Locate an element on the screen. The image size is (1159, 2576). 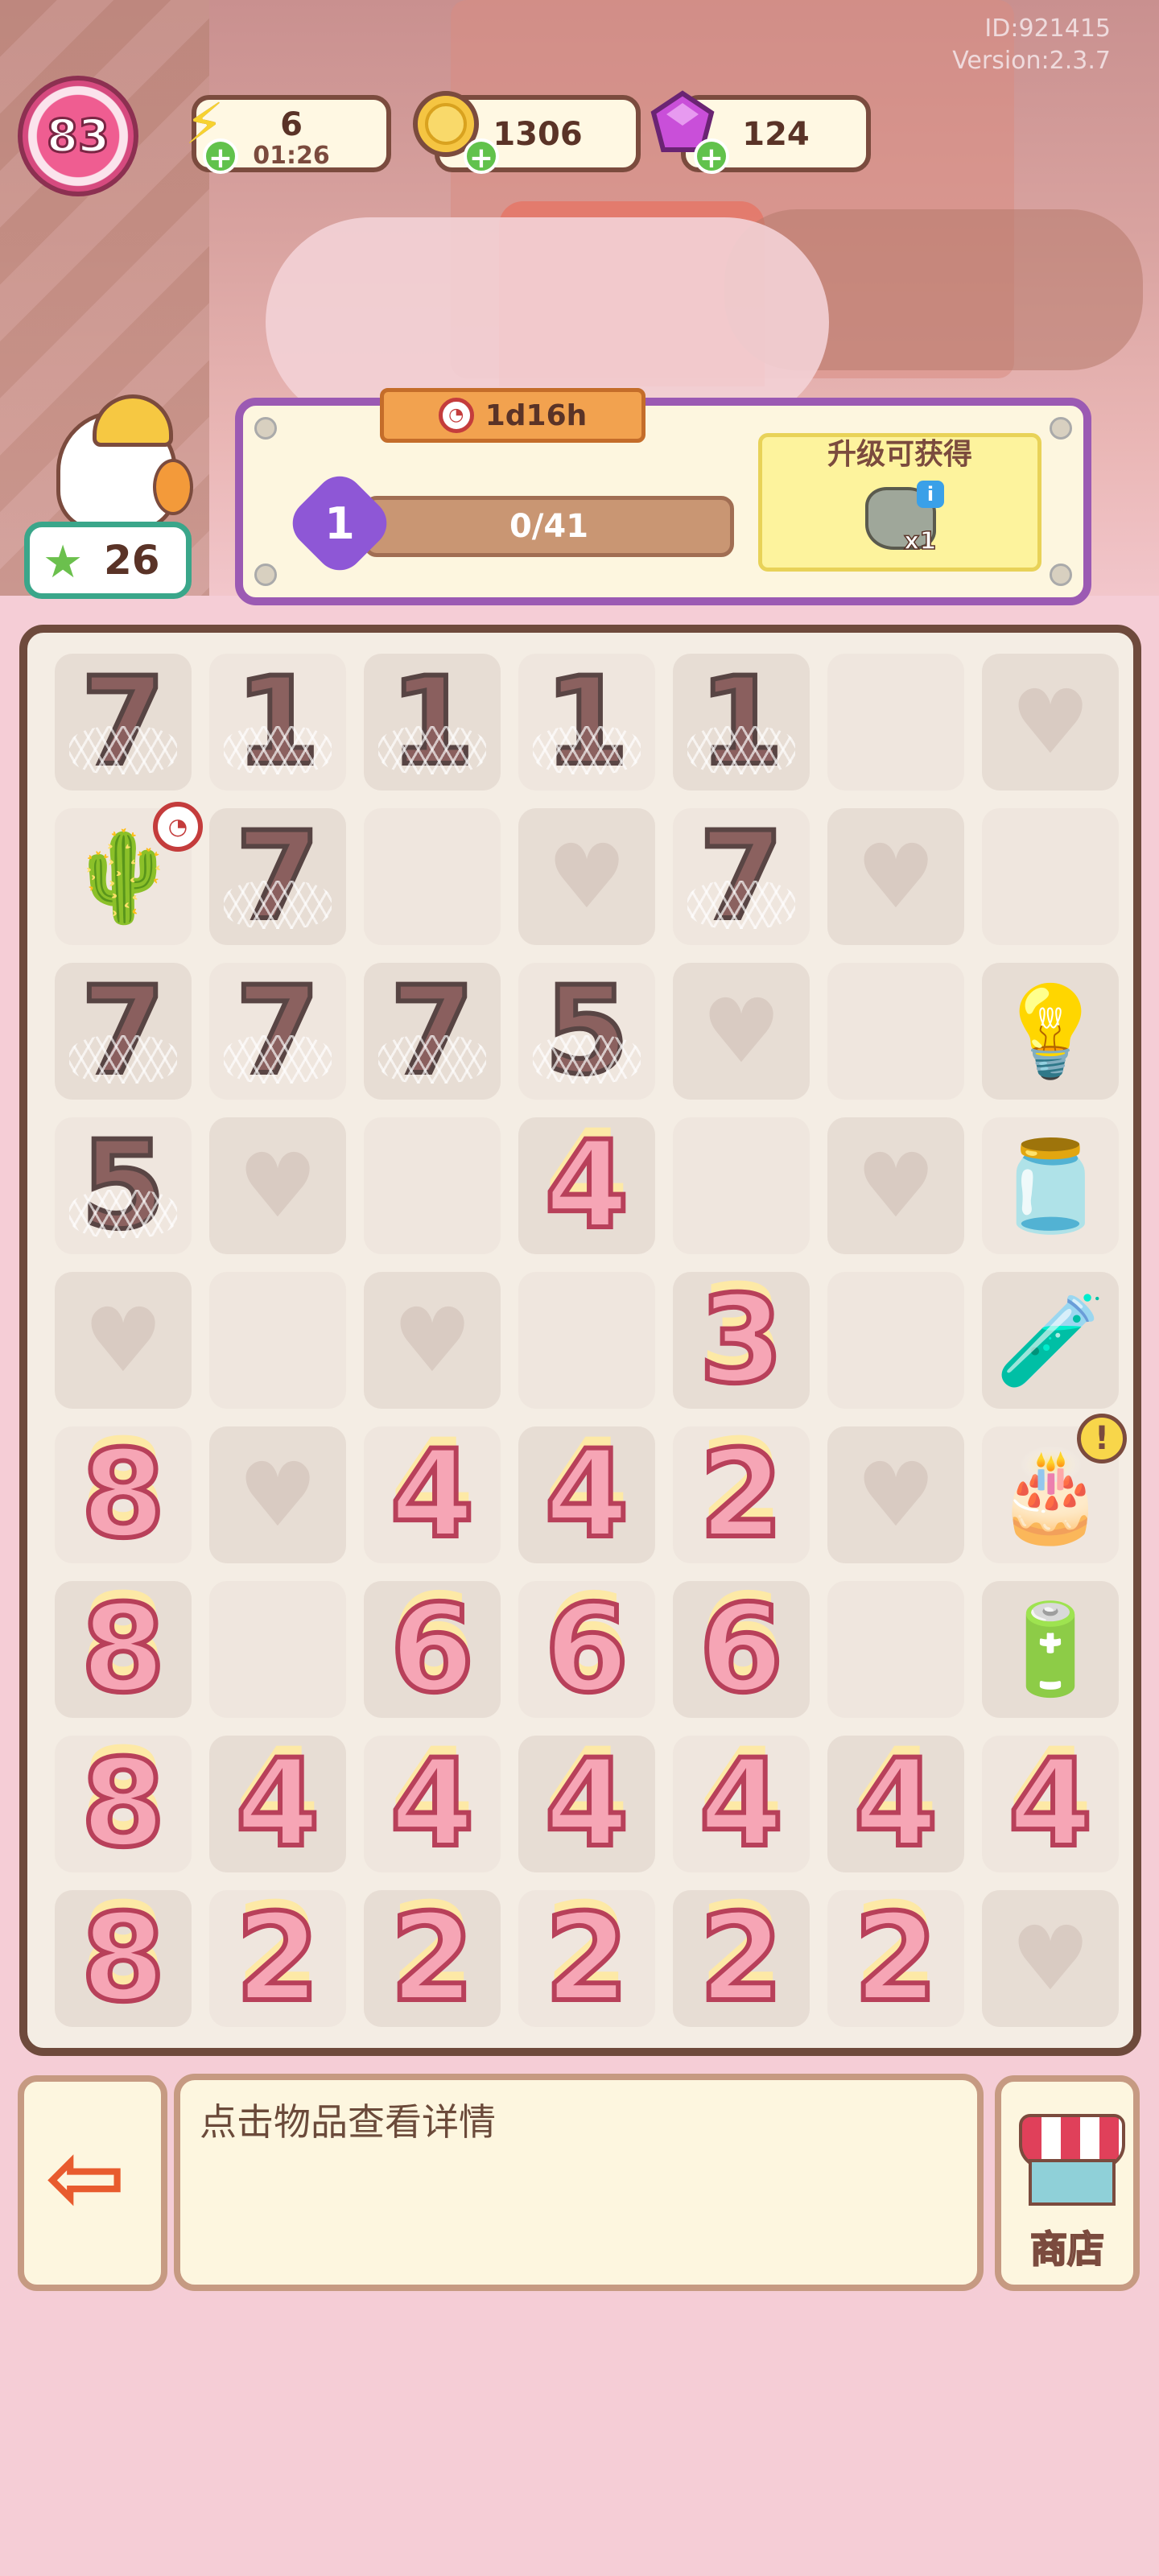
add-coins-button: + is located at coordinates (481, 156).